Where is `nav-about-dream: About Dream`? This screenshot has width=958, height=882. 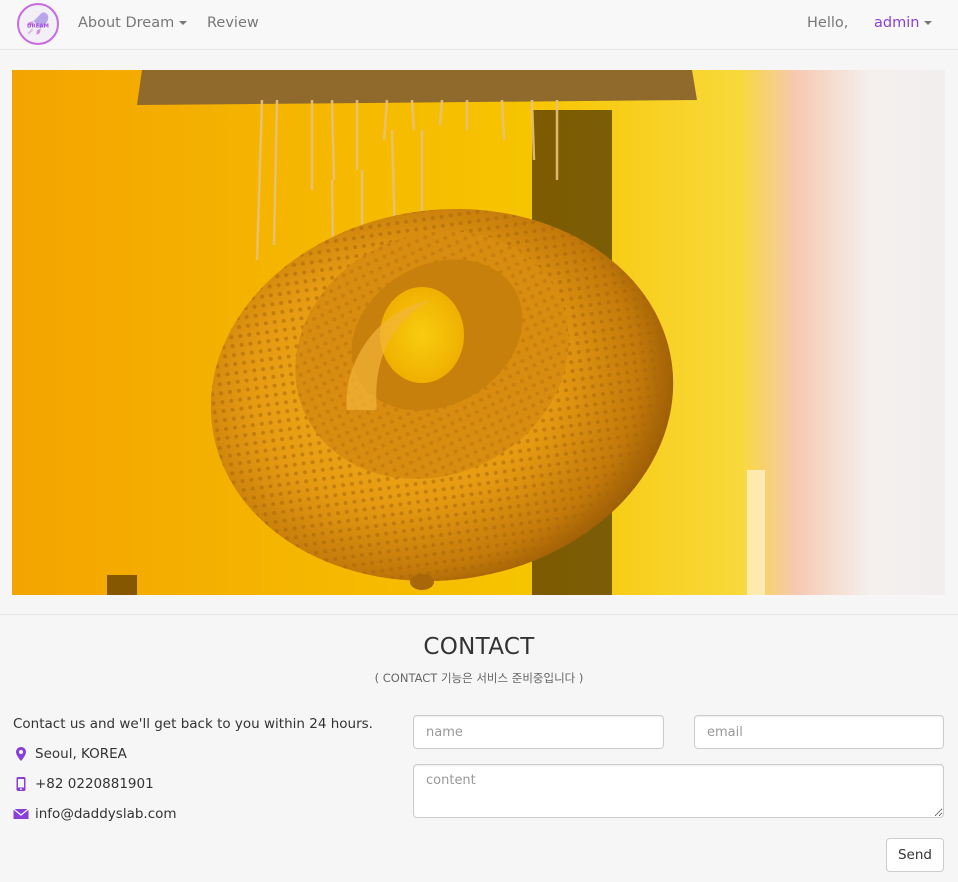
nav-about-dream: About Dream is located at coordinates (133, 23).